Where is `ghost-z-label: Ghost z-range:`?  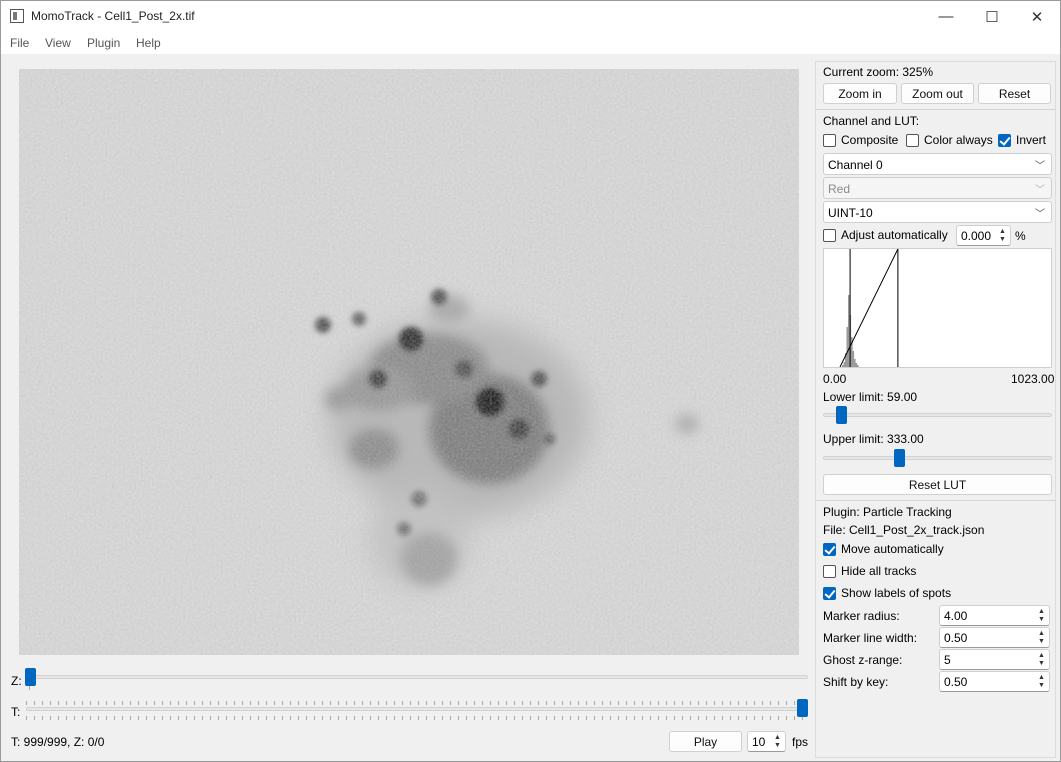 ghost-z-label: Ghost z-range: is located at coordinates (863, 660).